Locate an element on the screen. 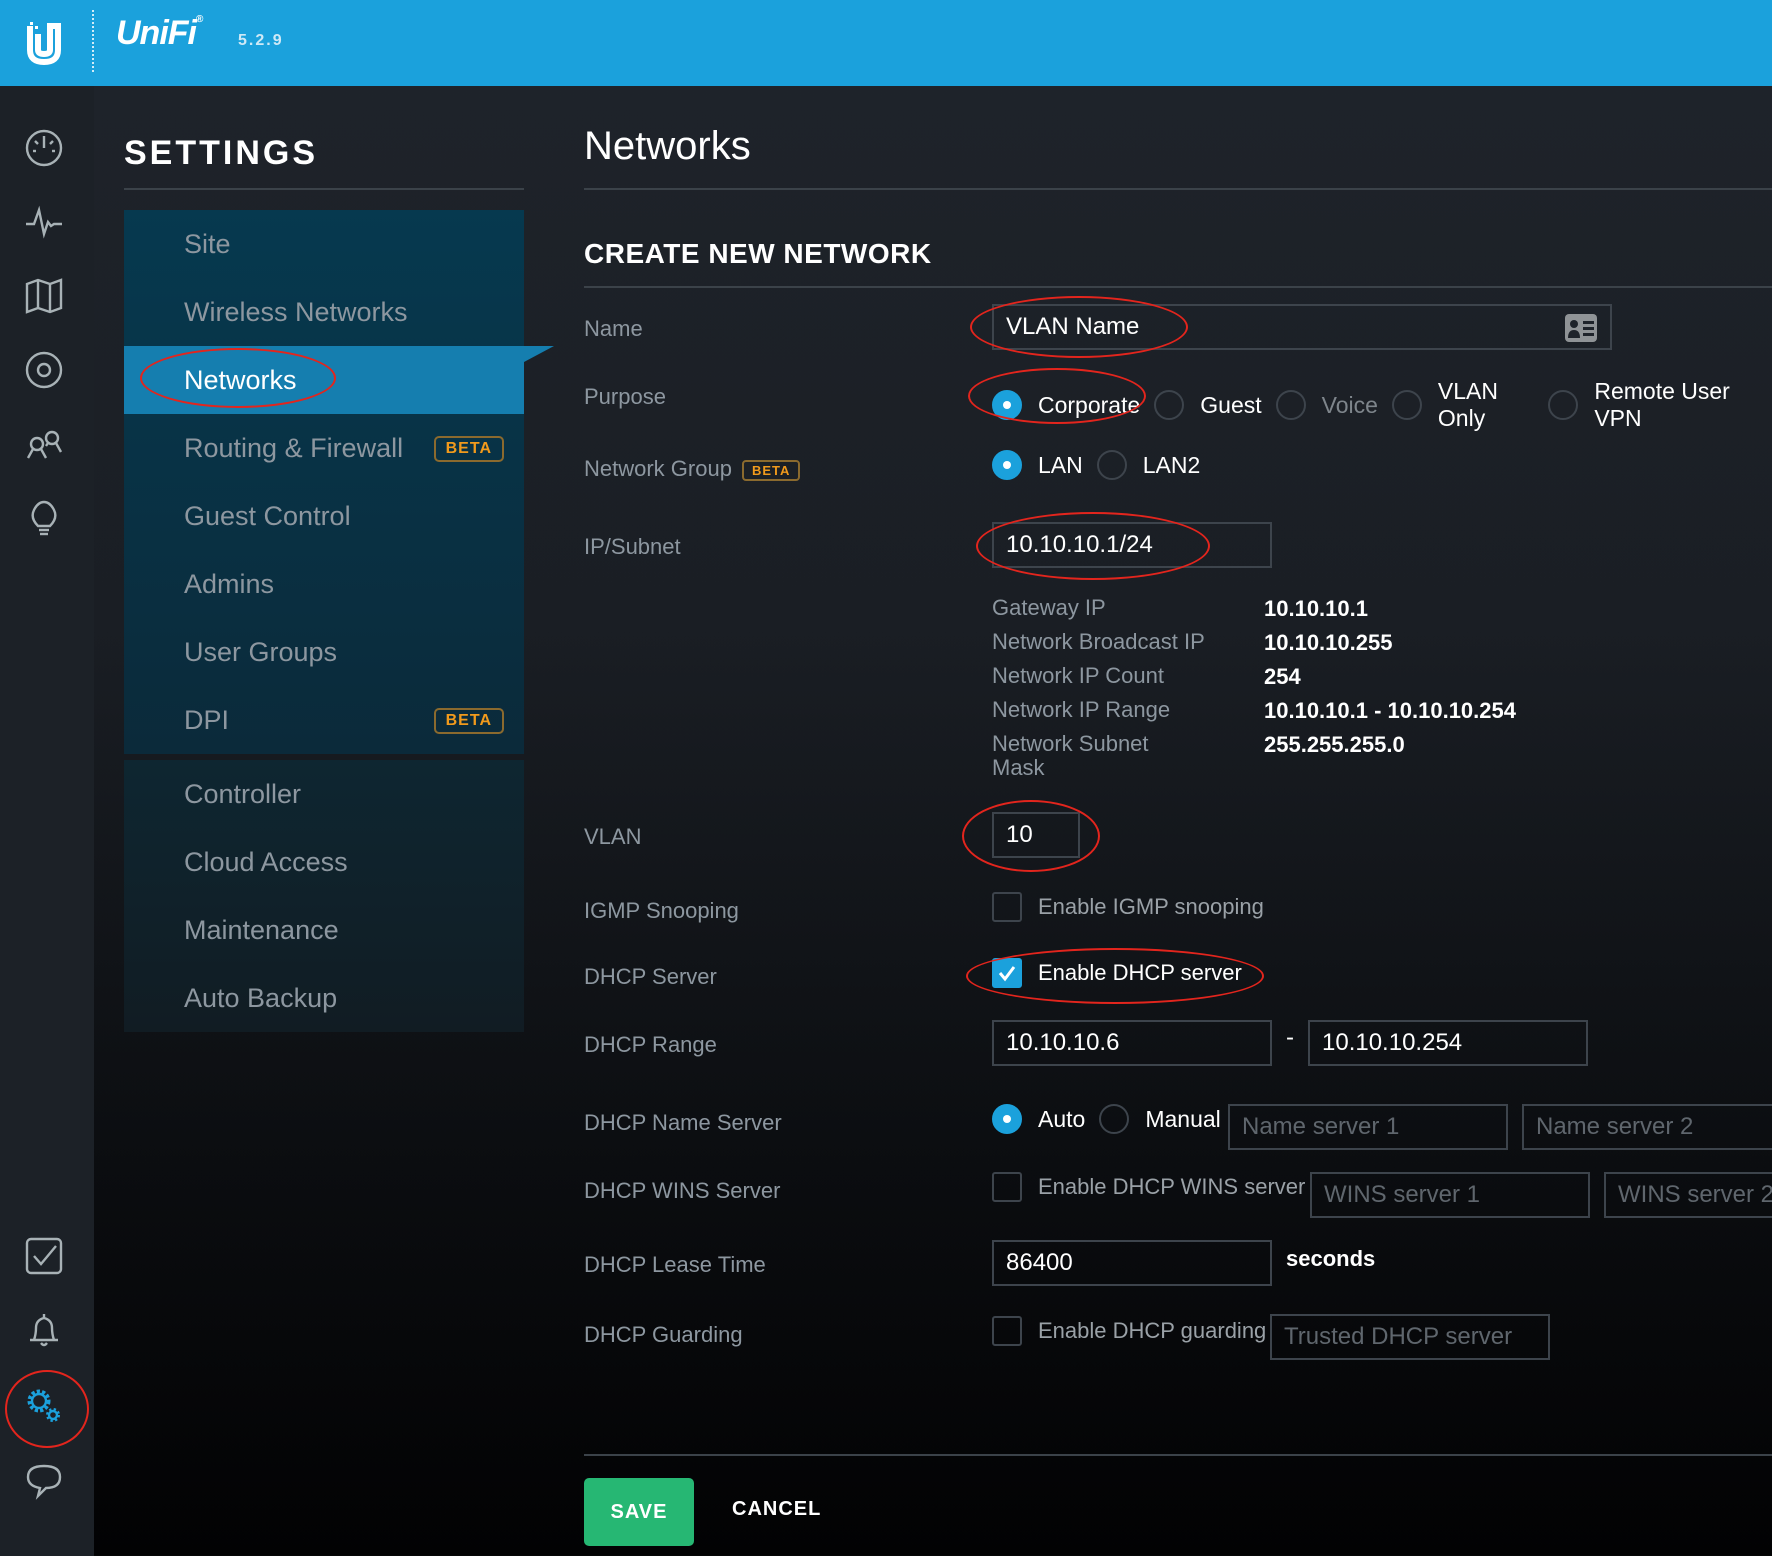 Image resolution: width=1772 pixels, height=1556 pixels. name-server-1-input: Name server 1 is located at coordinates (1368, 1127).